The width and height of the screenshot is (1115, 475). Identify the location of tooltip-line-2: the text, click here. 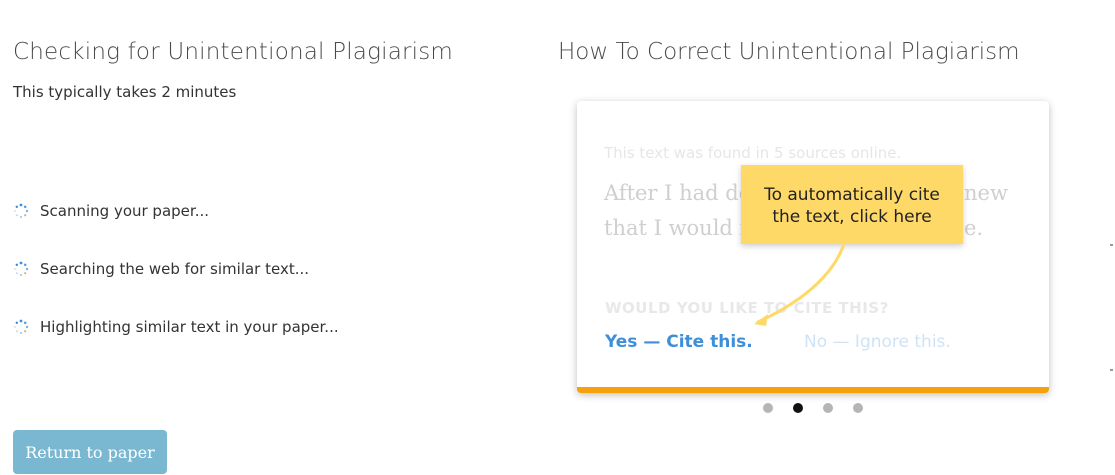
(852, 217).